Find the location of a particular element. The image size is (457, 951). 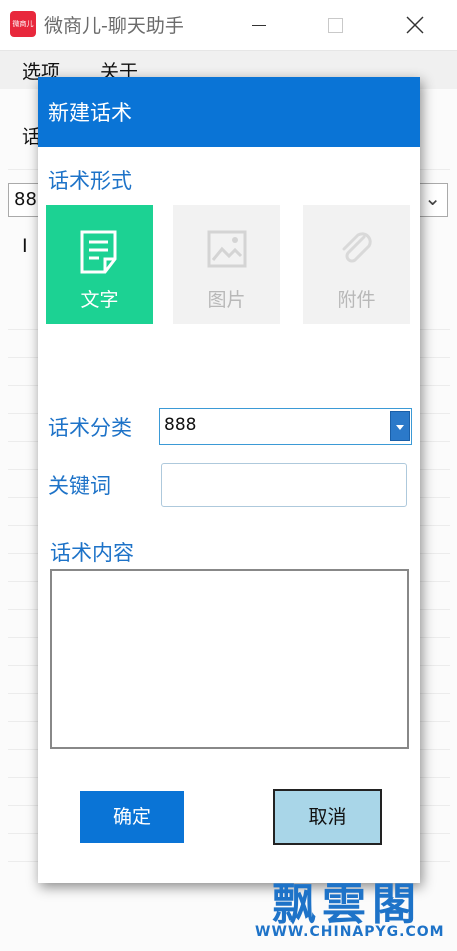

close-button is located at coordinates (415, 25).